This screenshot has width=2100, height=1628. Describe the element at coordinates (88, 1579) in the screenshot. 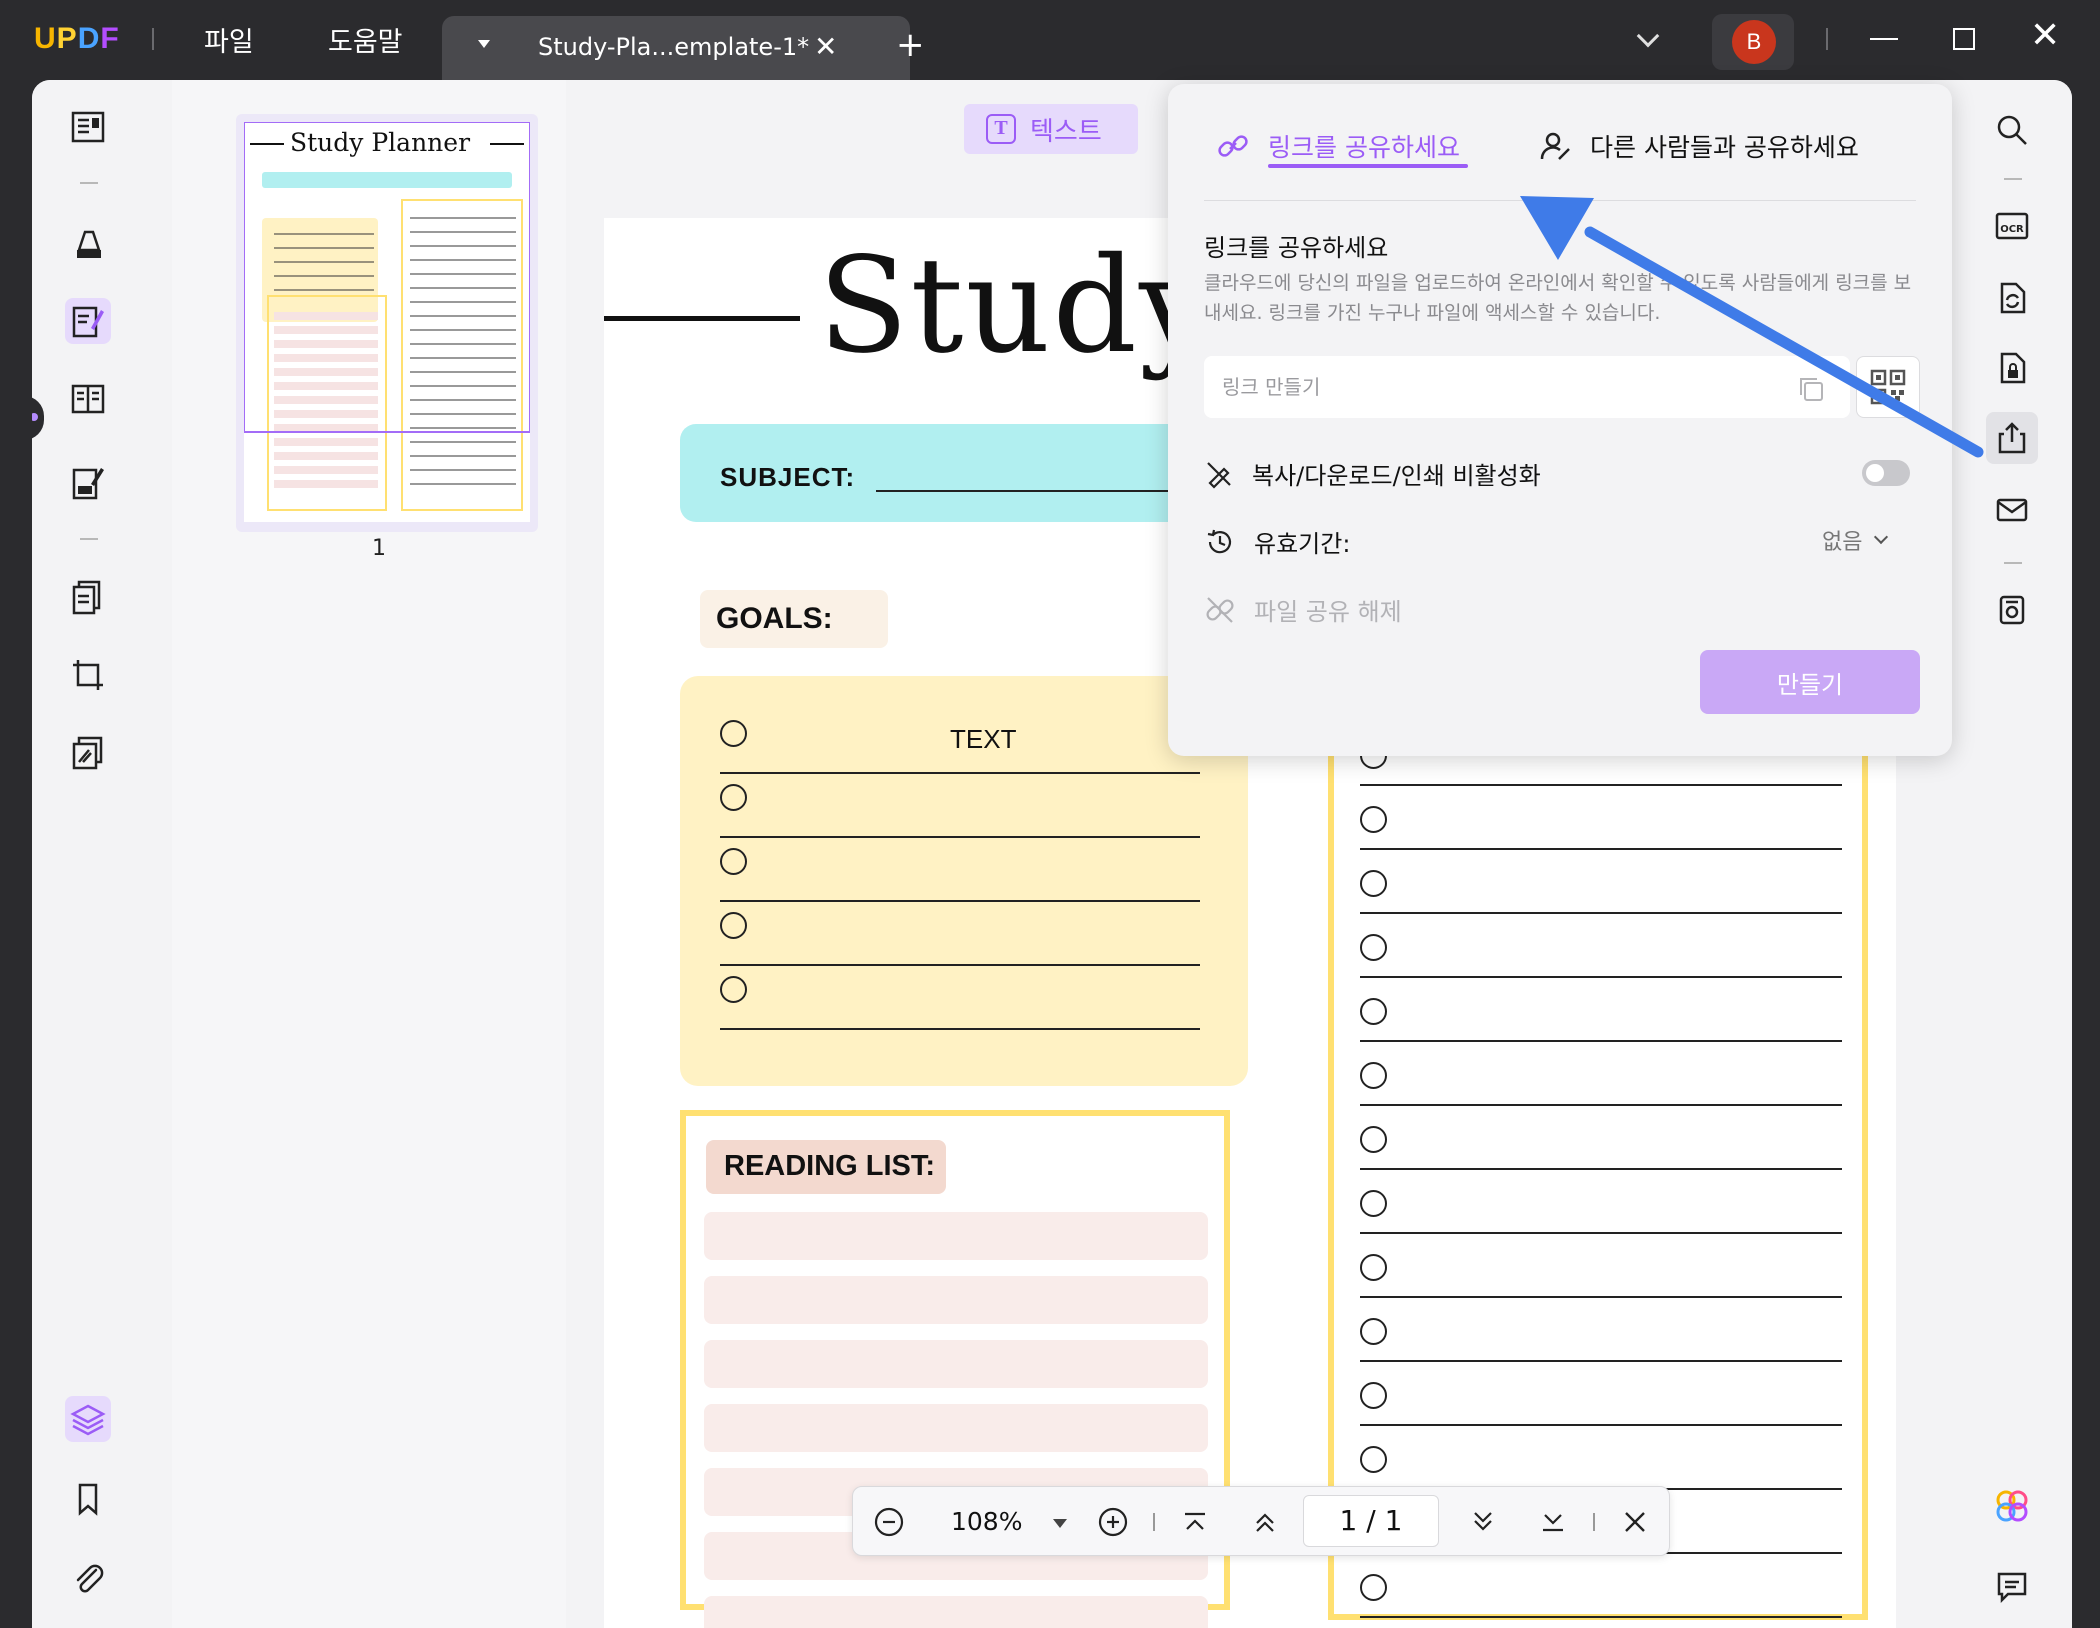

I see `attachment-icon` at that location.